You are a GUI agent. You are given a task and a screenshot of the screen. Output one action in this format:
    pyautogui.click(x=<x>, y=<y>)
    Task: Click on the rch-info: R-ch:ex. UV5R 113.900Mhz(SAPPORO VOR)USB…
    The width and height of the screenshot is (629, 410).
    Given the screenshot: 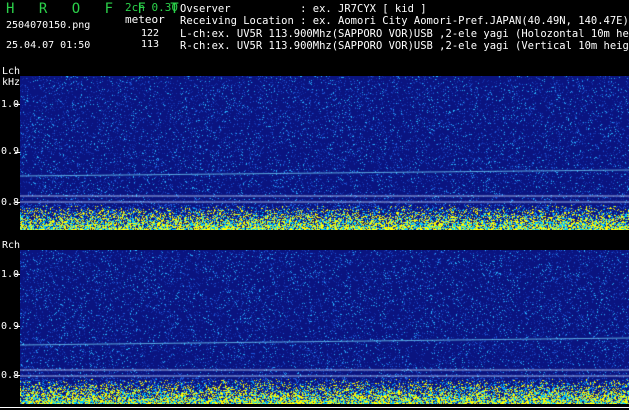 What is the action you would take?
    pyautogui.click(x=404, y=46)
    